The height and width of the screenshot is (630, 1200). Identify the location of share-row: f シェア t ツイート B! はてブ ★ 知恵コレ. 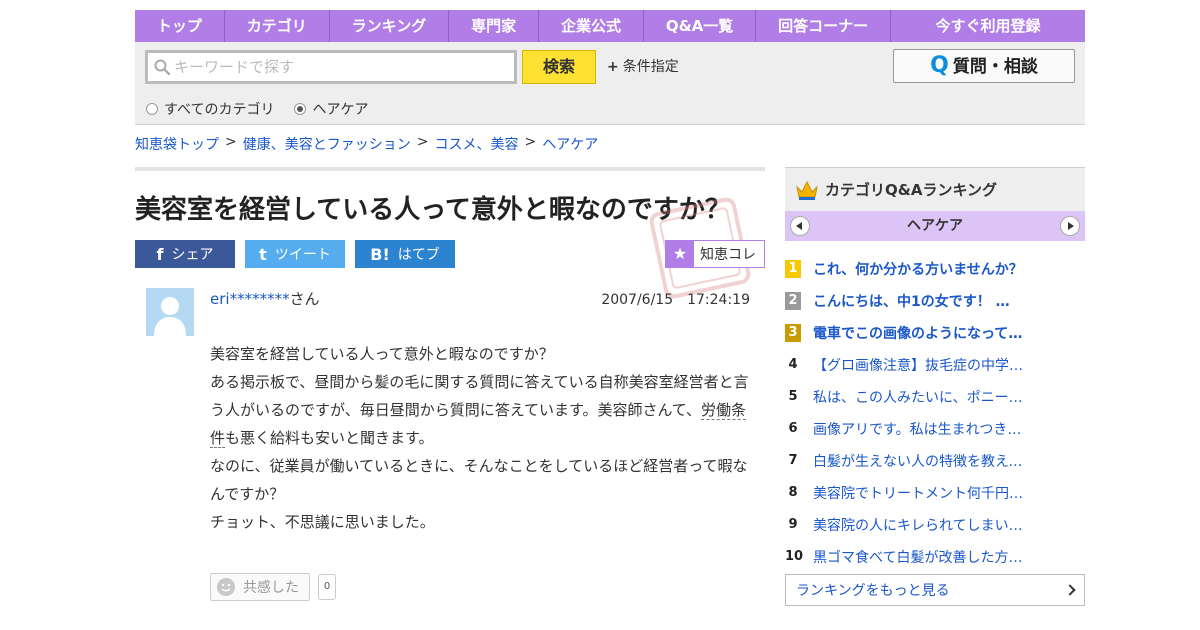
(450, 248).